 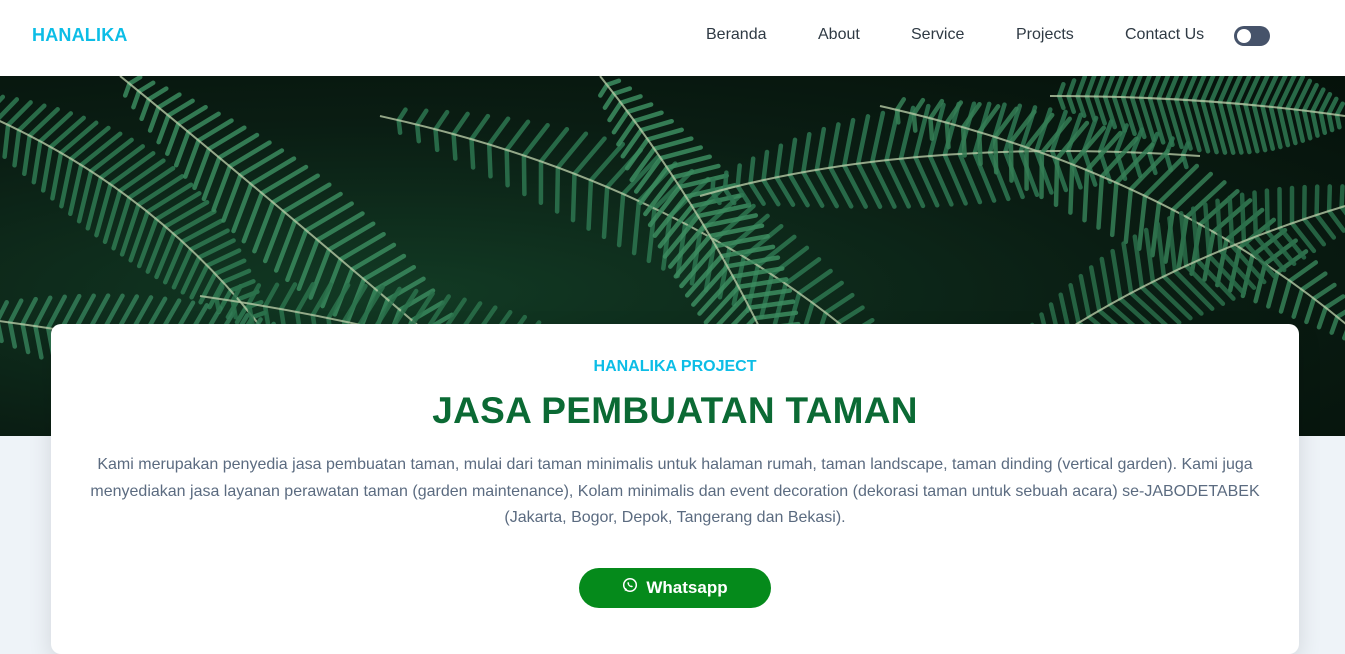 I want to click on whatsapp-icon, so click(x=630, y=585).